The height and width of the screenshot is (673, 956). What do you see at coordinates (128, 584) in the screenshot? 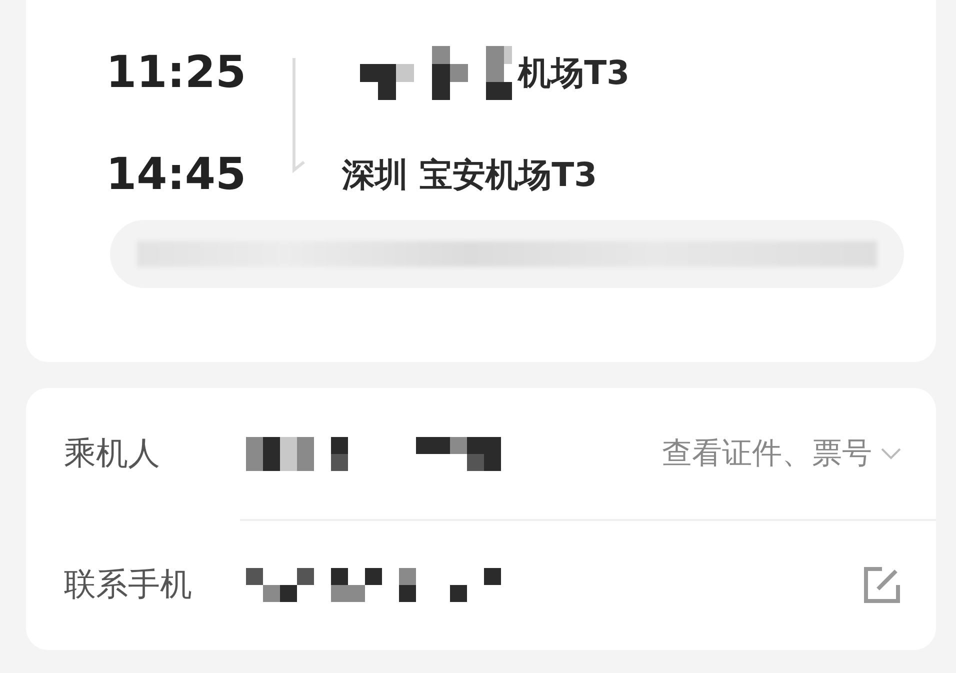
I see `row-label: 联系手机` at bounding box center [128, 584].